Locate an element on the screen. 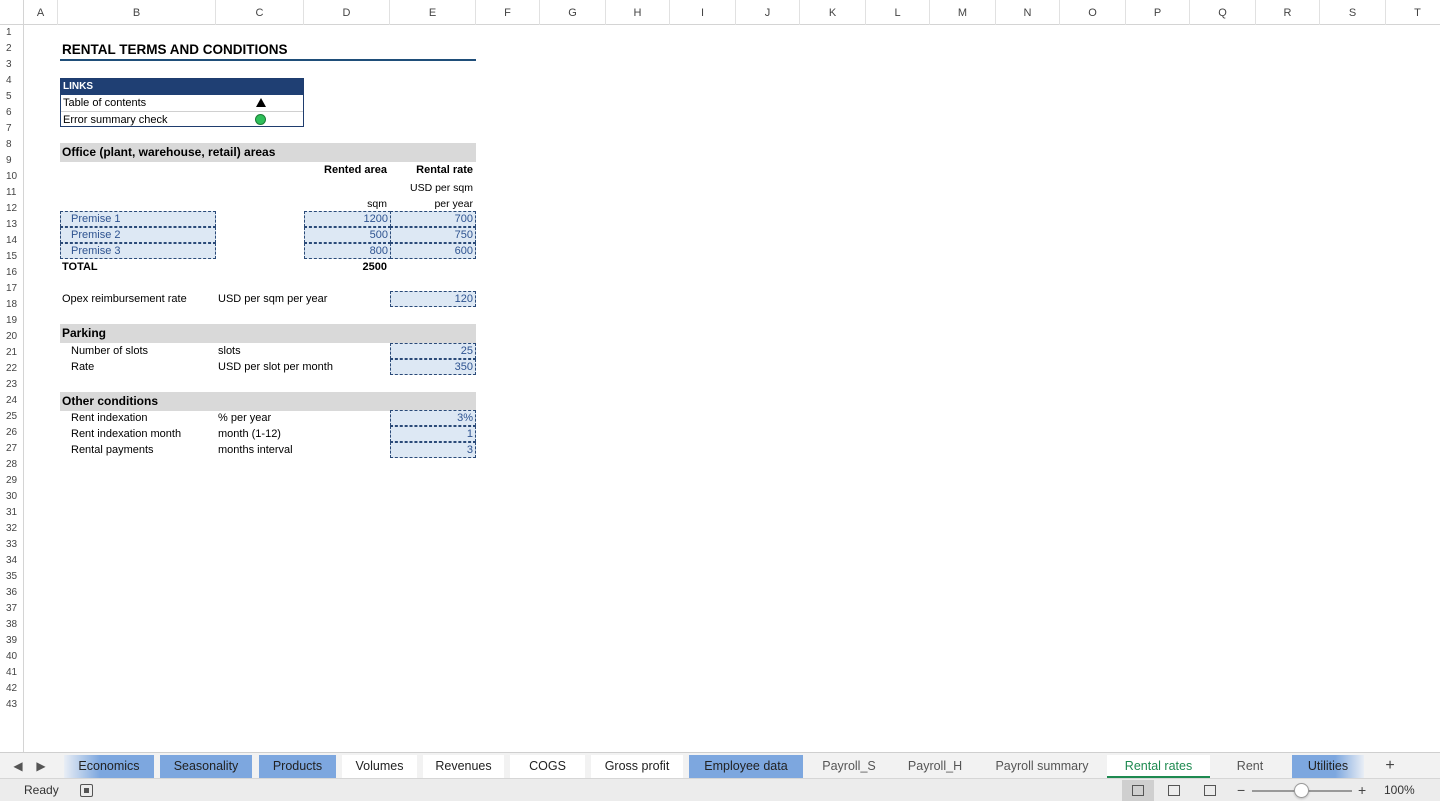 This screenshot has width=1440, height=801. row-header-cell: 9 is located at coordinates (11, 161).